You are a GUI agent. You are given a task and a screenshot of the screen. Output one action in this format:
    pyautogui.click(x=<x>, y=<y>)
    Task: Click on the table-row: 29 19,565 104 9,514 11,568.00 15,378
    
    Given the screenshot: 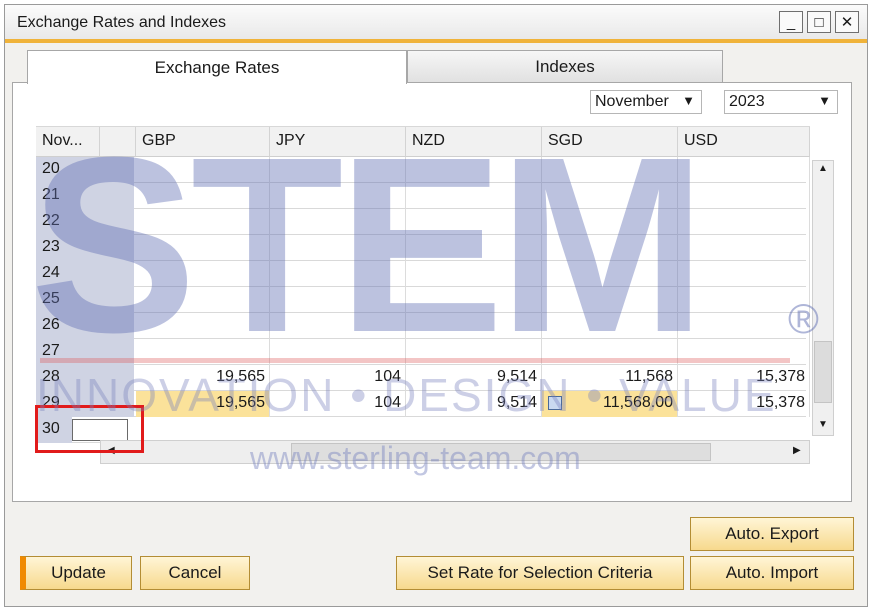 What is the action you would take?
    pyautogui.click(x=423, y=404)
    